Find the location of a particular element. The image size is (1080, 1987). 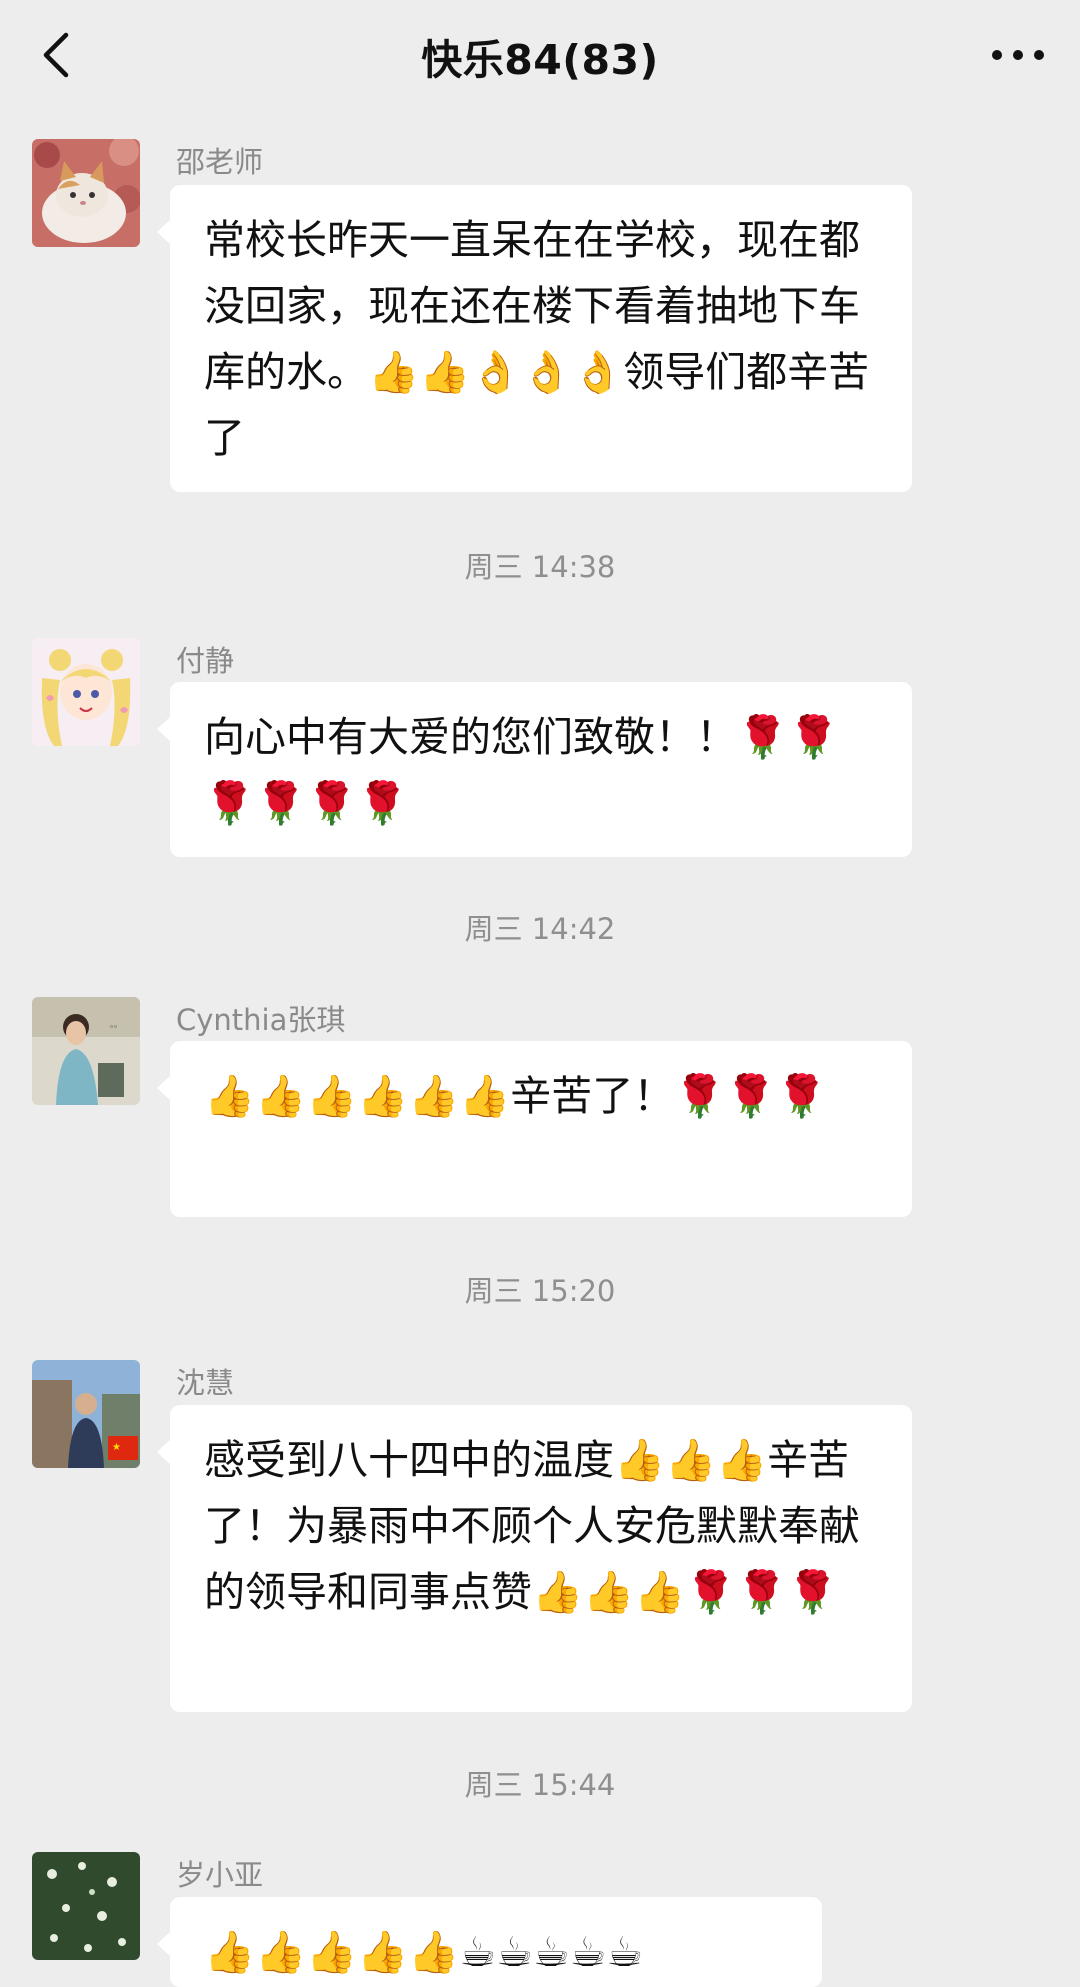

message-bubble: 👍👍👍👍👍☕☕☕☕☕ is located at coordinates (489, 1942).